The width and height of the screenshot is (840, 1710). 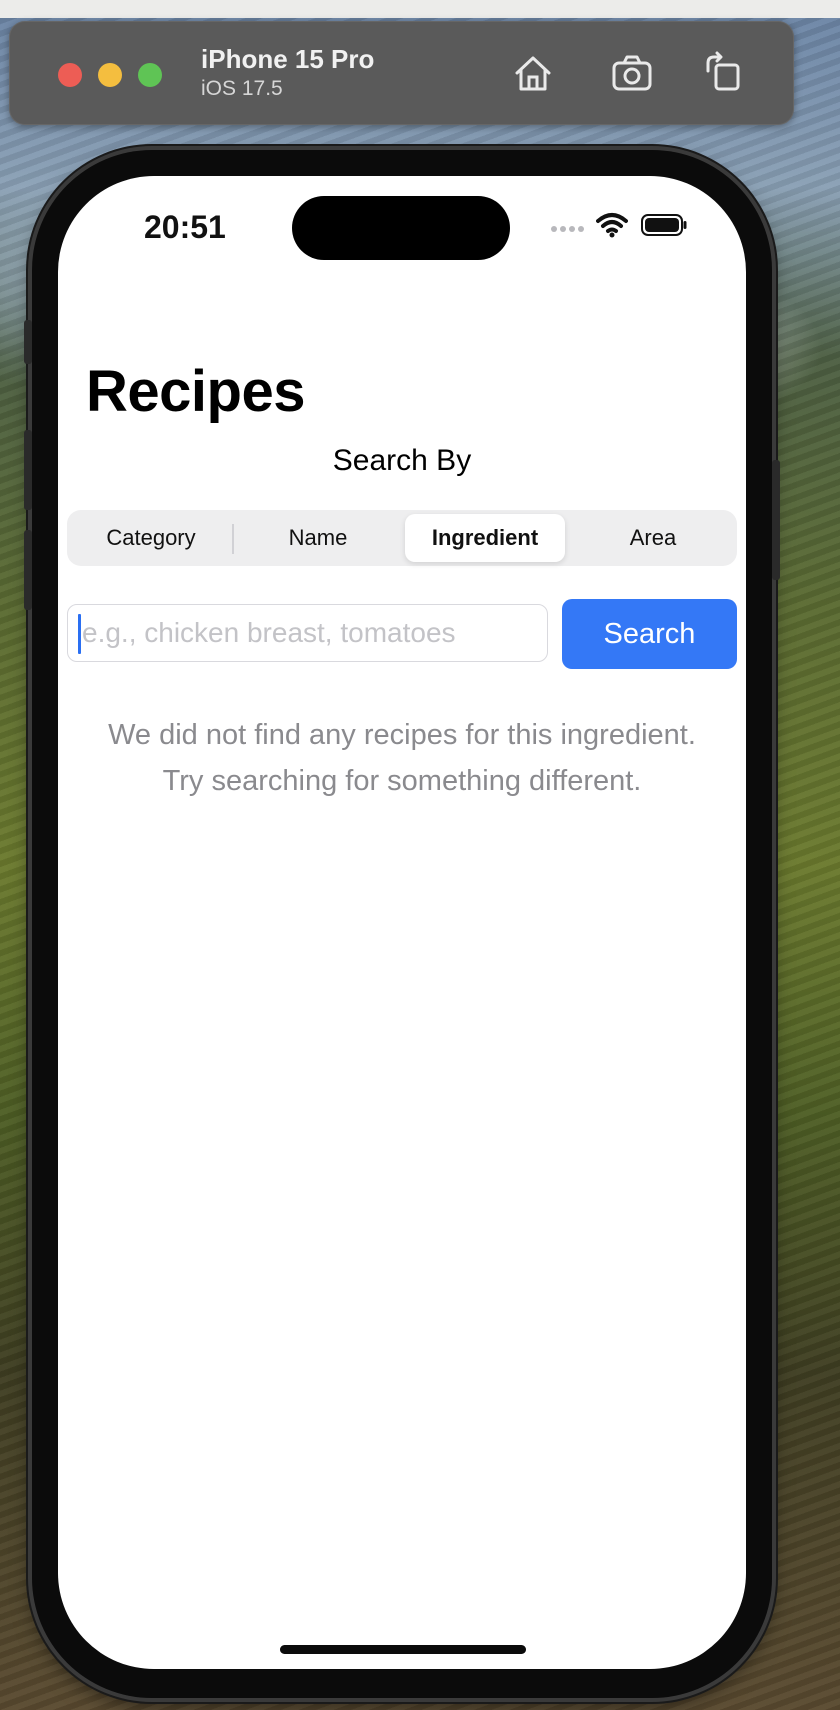 I want to click on segment-divider, so click(x=233, y=539).